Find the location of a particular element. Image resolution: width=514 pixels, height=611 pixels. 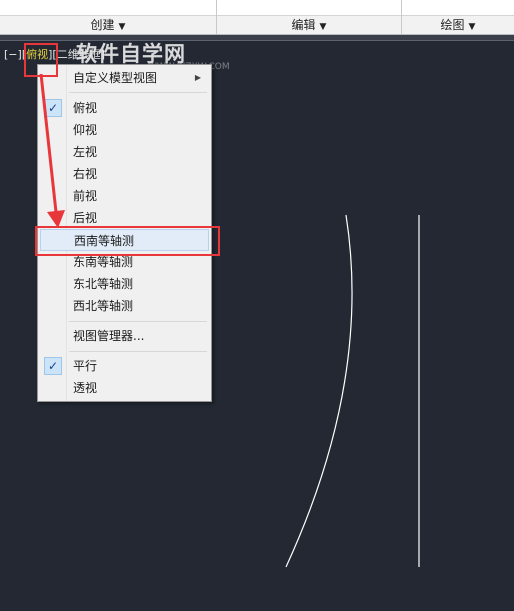

arrow-shaft is located at coordinates (48, 143).